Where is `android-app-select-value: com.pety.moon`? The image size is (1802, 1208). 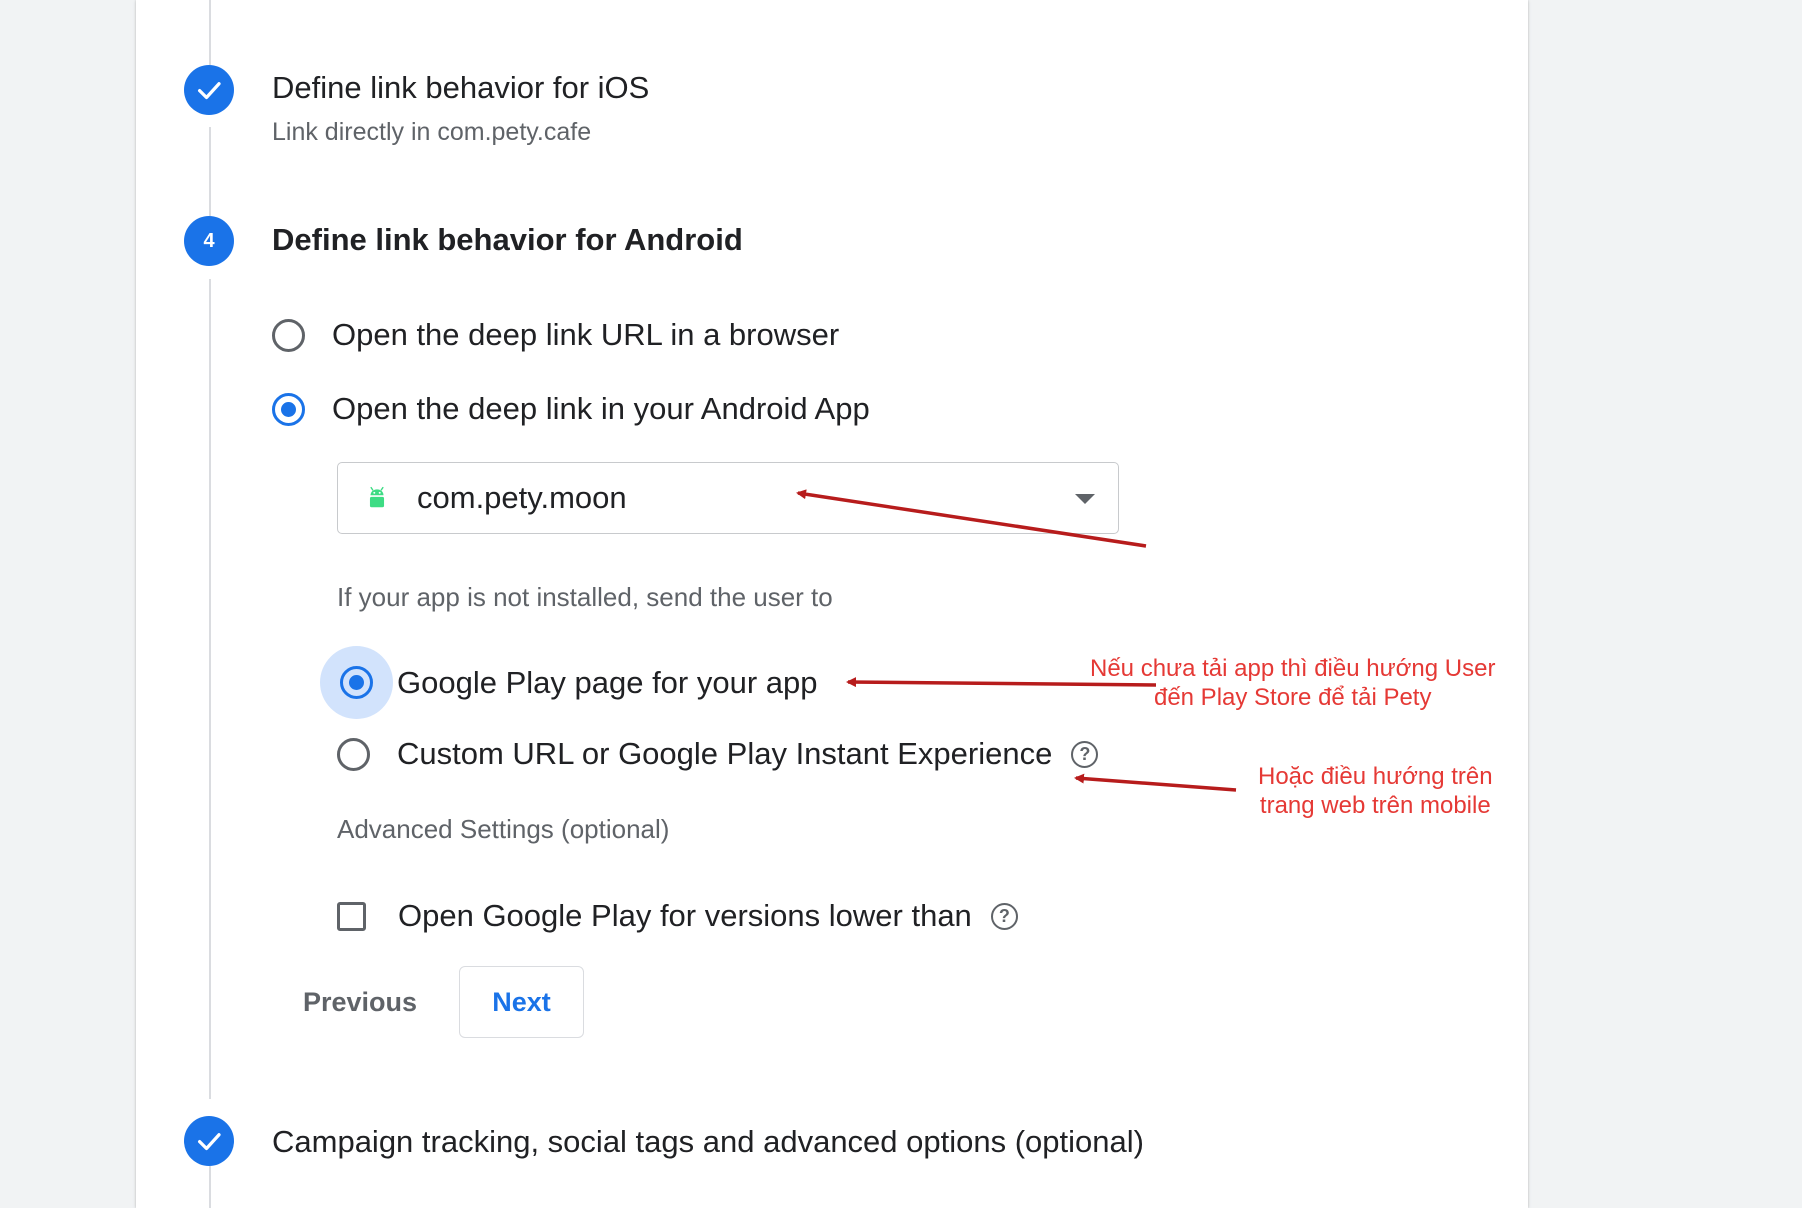 android-app-select-value: com.pety.moon is located at coordinates (522, 497).